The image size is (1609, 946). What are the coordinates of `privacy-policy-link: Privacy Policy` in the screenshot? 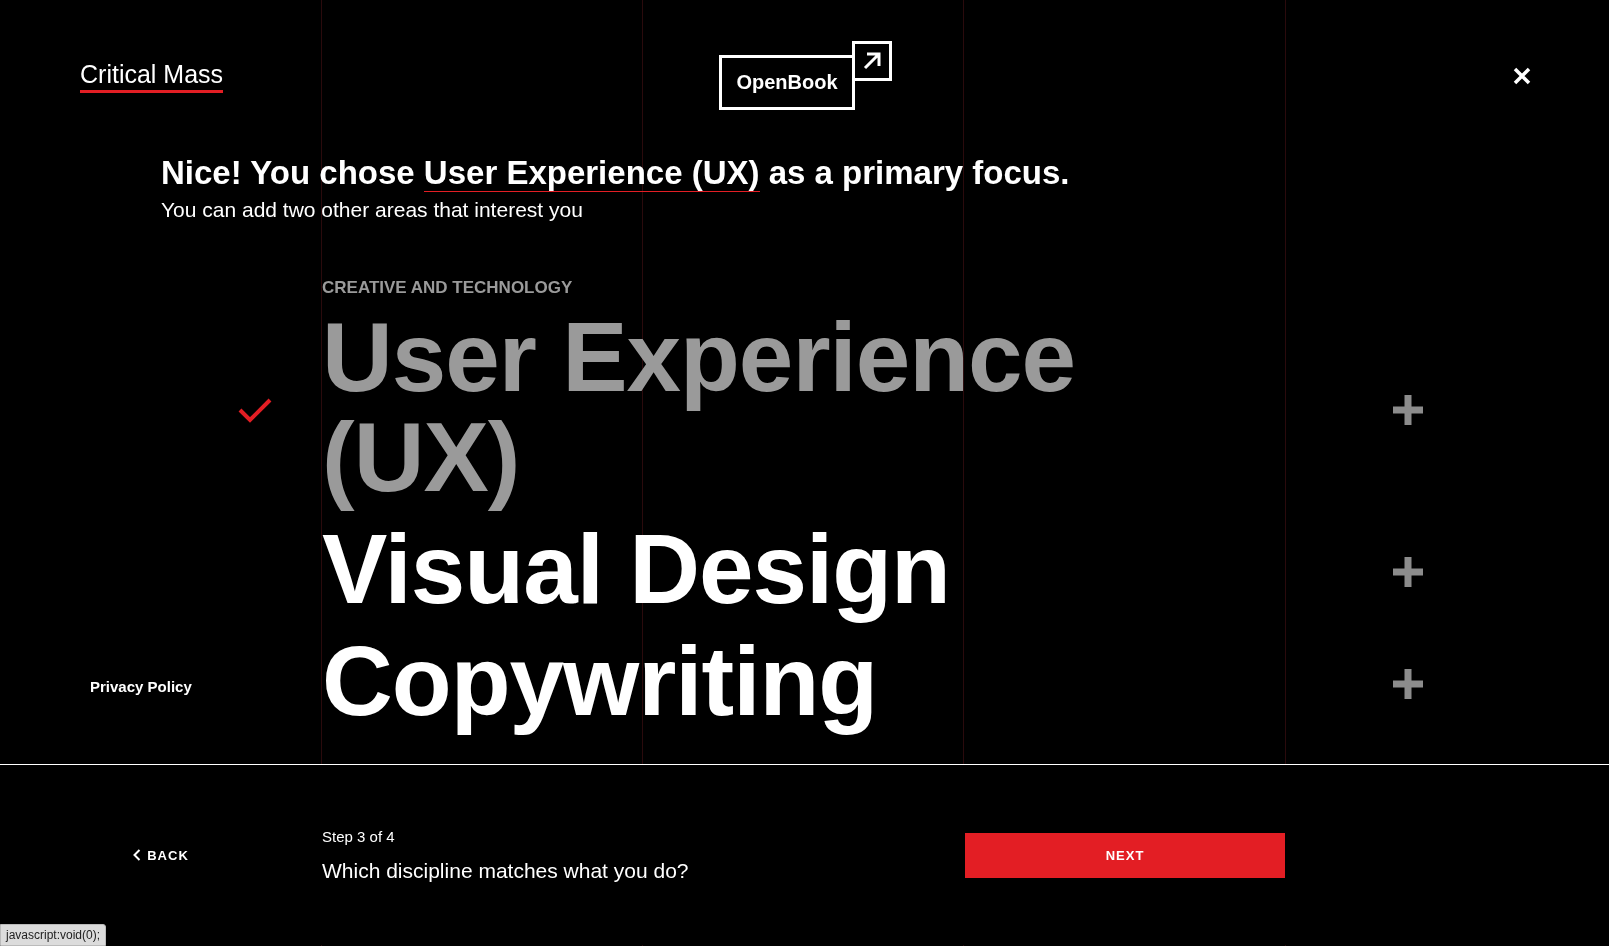 It's located at (141, 686).